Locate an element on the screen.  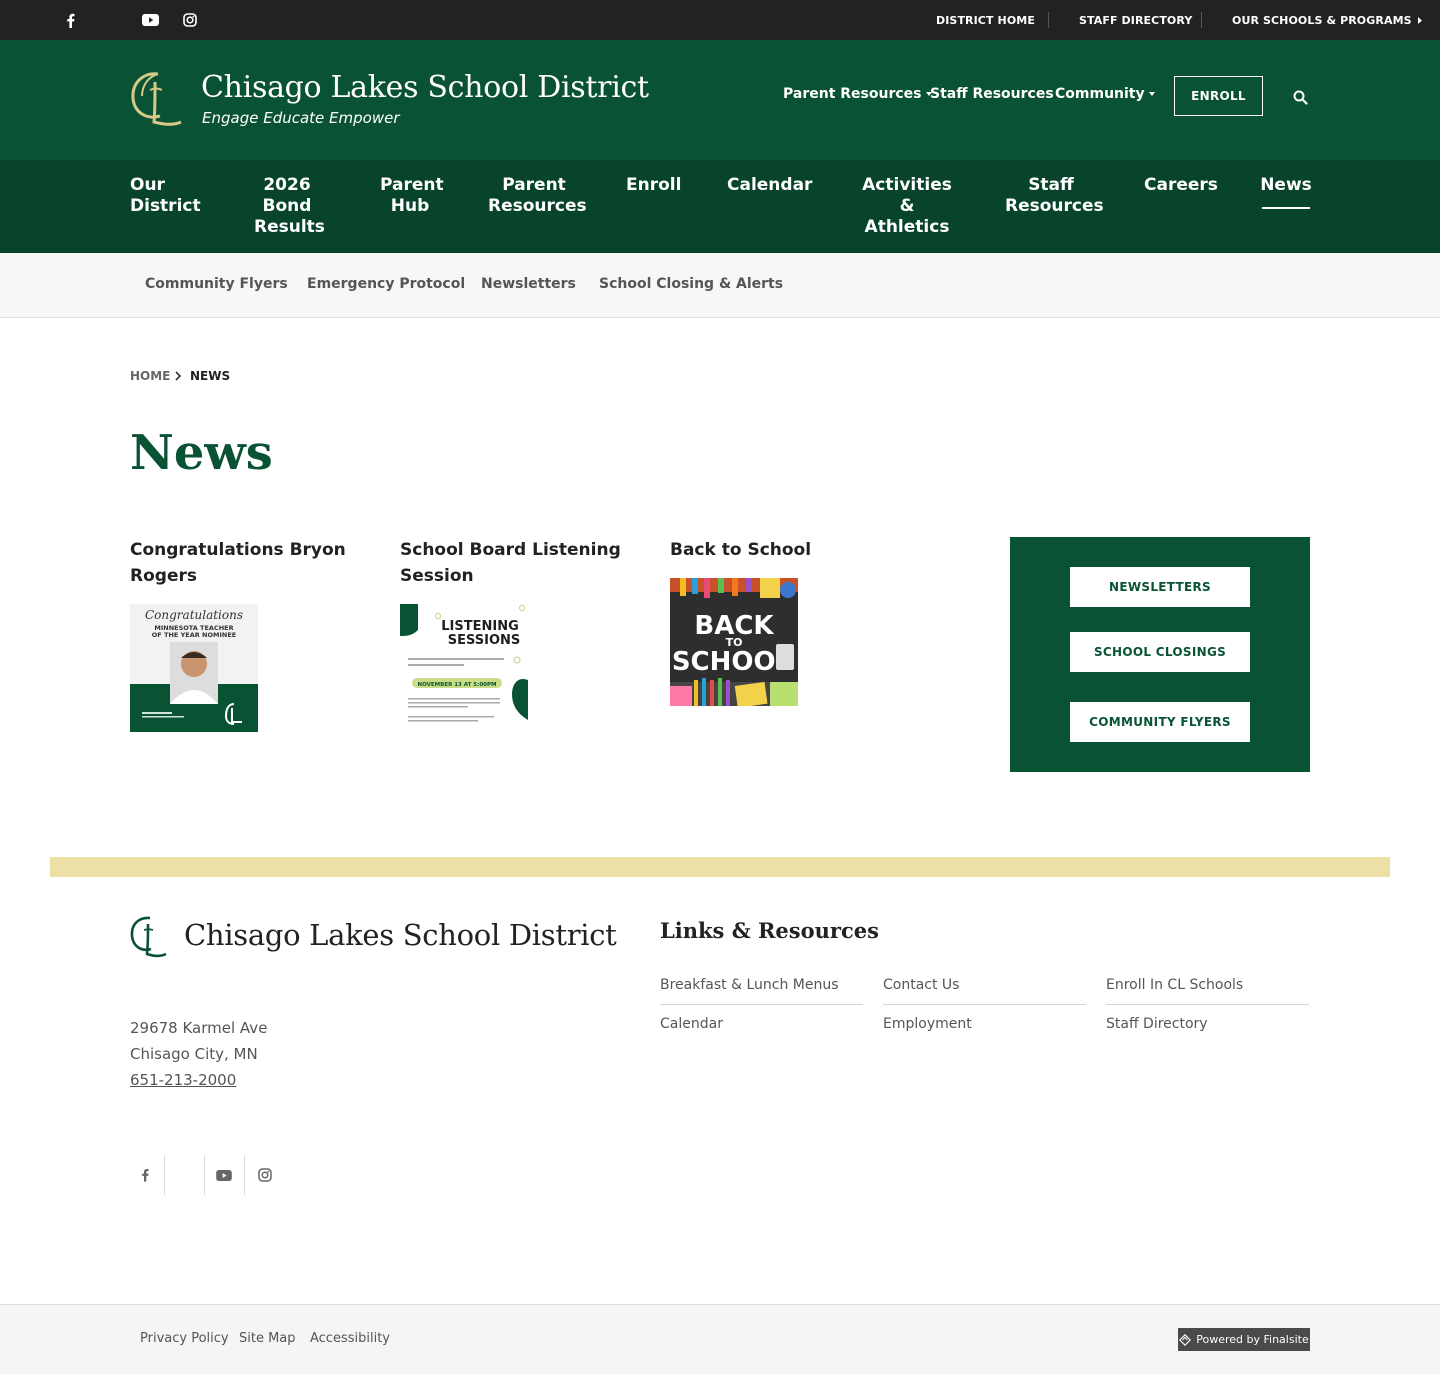
news-thumbnail: LISTENING SESSIONS NOVEMBER 13 AT 5:00PM is located at coordinates (464, 668).